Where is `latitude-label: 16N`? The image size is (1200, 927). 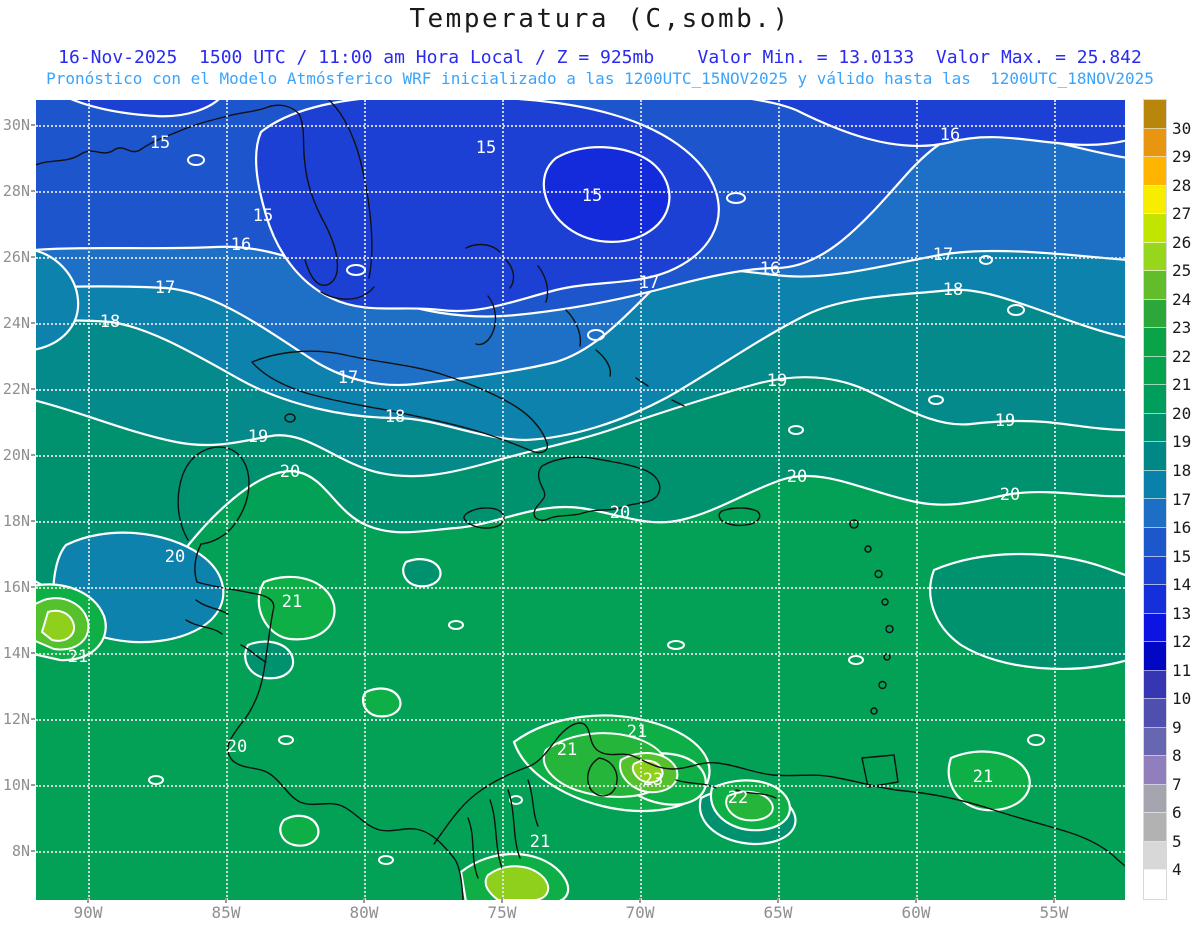
latitude-label: 16N is located at coordinates (16, 587).